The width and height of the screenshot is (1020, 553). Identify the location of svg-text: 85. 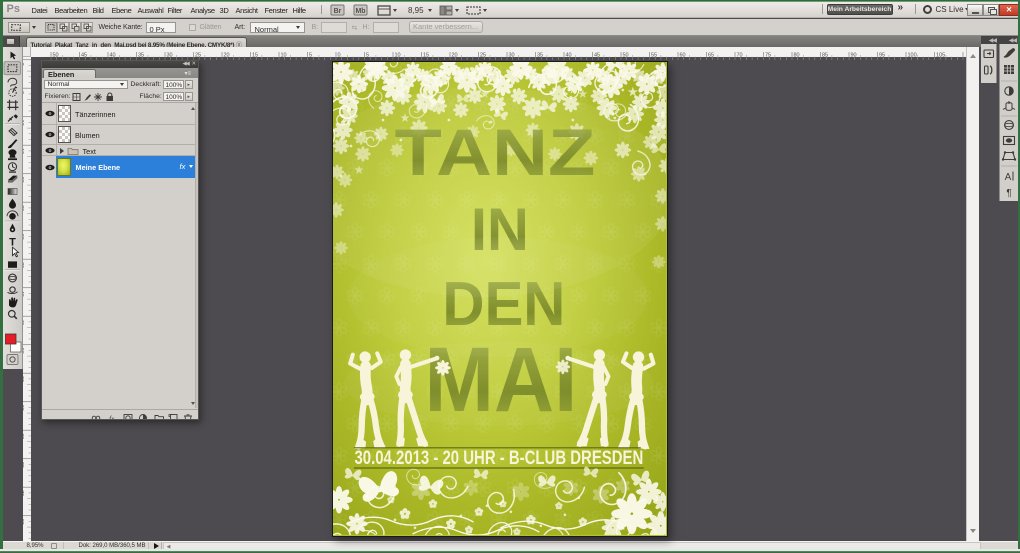
(825, 56).